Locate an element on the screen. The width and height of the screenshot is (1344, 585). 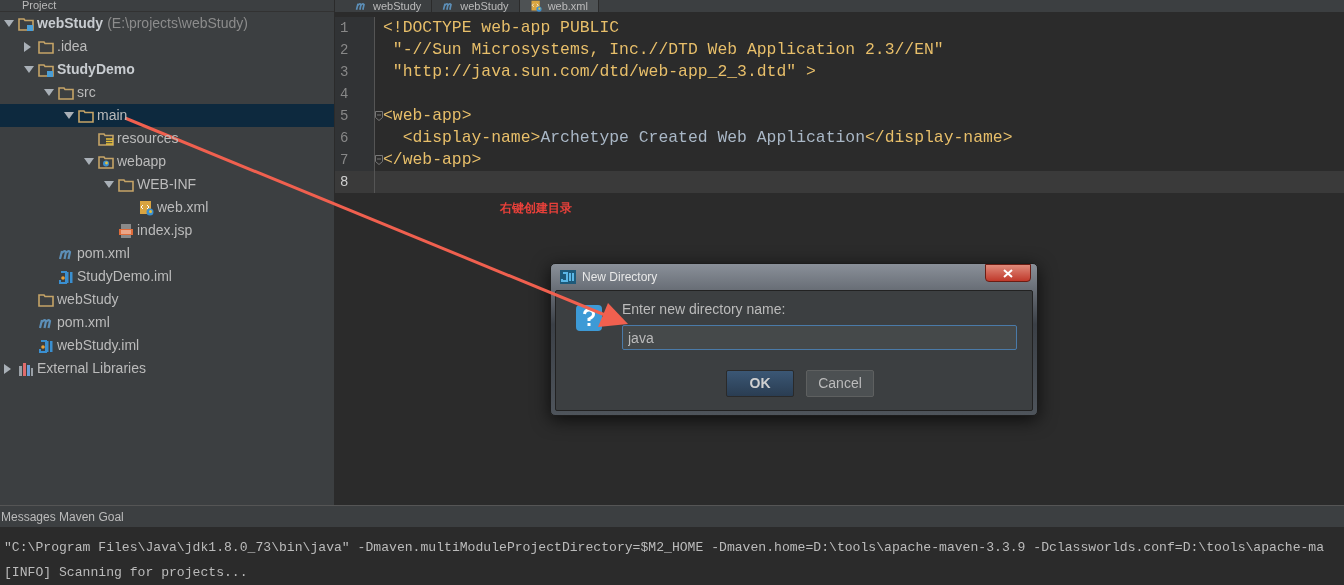
cancel-button: Cancel is located at coordinates (840, 383).